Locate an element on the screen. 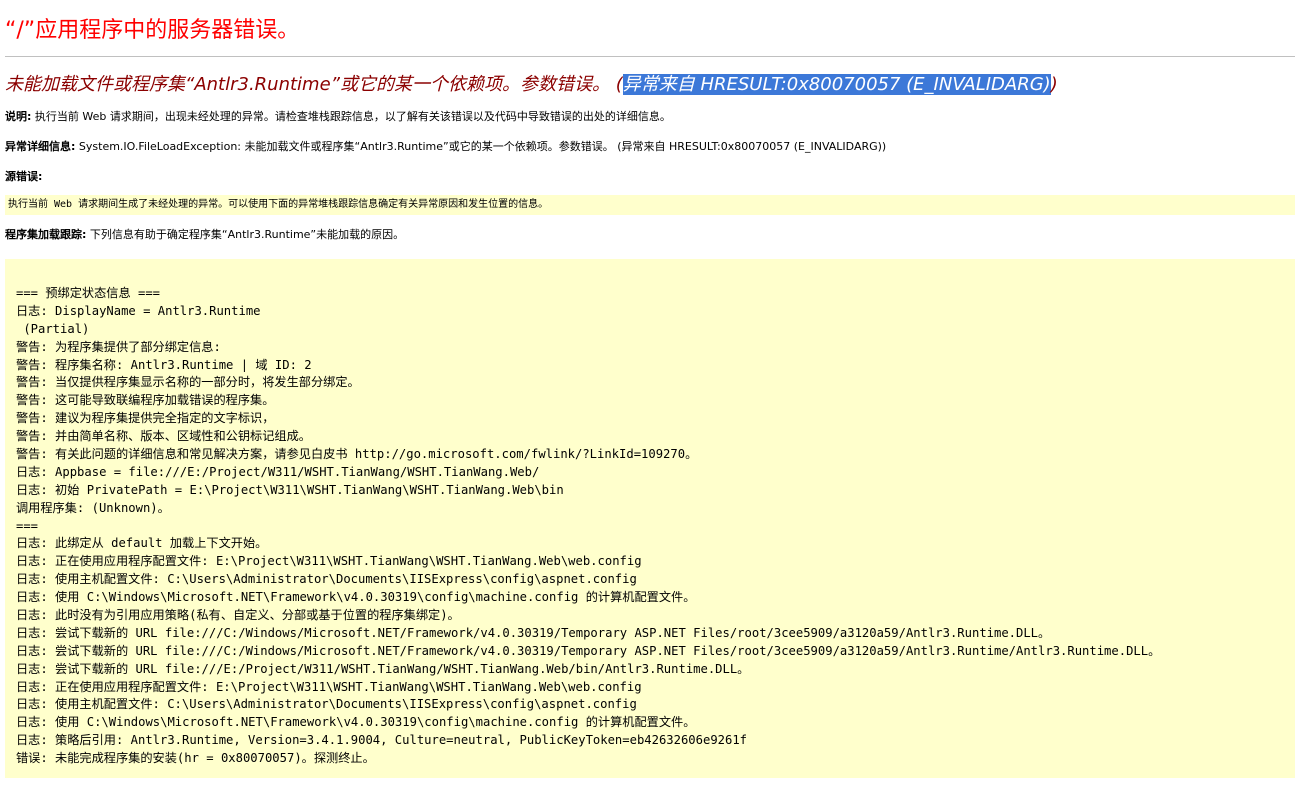 Image resolution: width=1295 pixels, height=792 pixels. page-title: “/”应用程序中的服务器错误。 is located at coordinates (152, 30).